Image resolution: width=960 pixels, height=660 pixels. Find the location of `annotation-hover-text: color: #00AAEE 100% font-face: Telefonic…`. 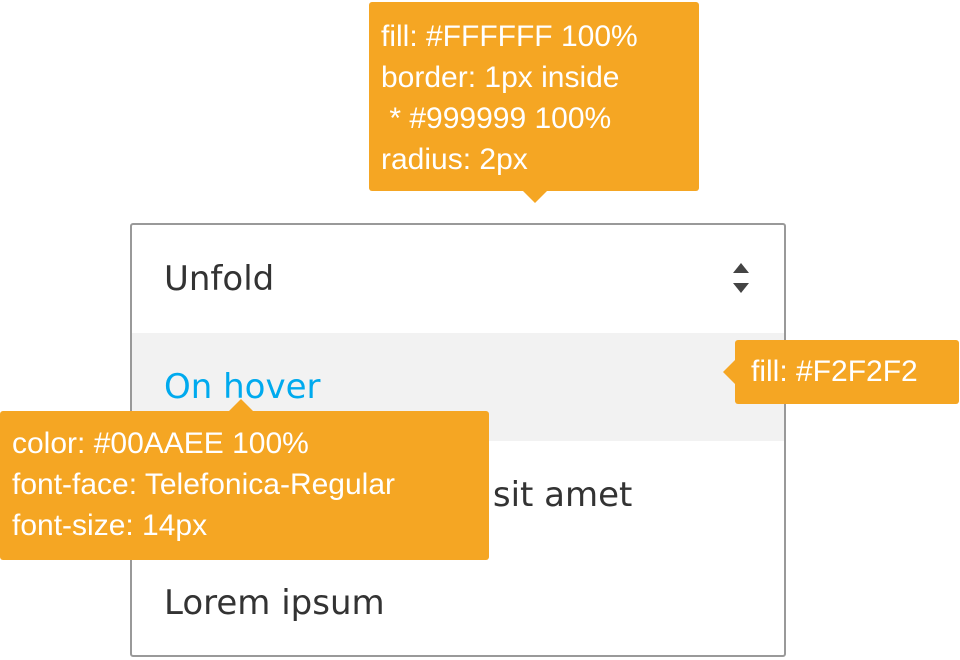

annotation-hover-text: color: #00AAEE 100% font-face: Telefonic… is located at coordinates (244, 479).